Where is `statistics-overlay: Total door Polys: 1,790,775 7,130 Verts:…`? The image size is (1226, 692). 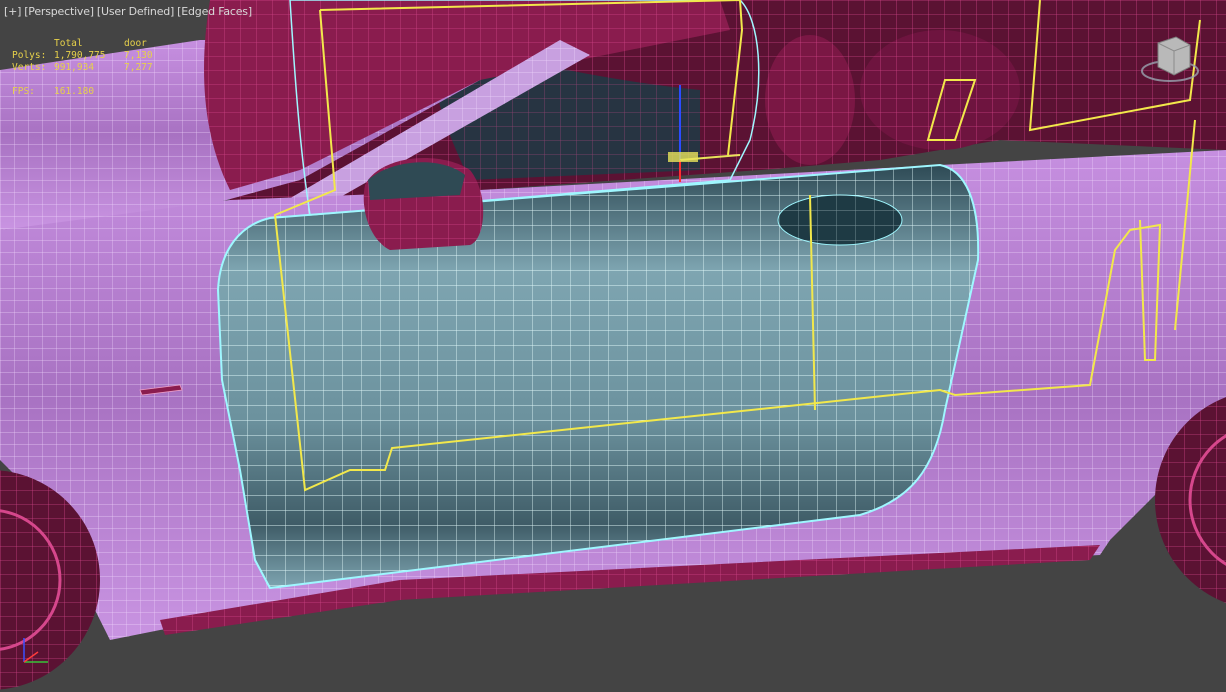
statistics-overlay: Total door Polys: 1,790,775 7,130 Verts:… is located at coordinates (98, 68).